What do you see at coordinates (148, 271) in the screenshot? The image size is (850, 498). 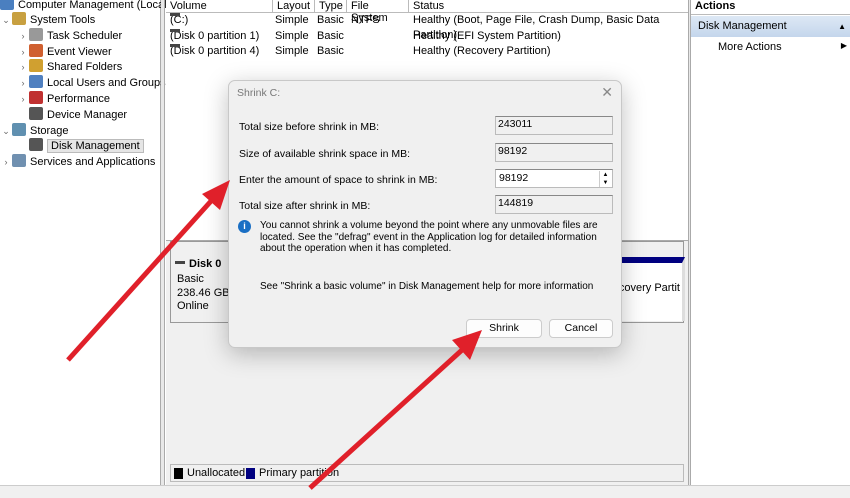 I see `arrow-to-shrink-amount` at bounding box center [148, 271].